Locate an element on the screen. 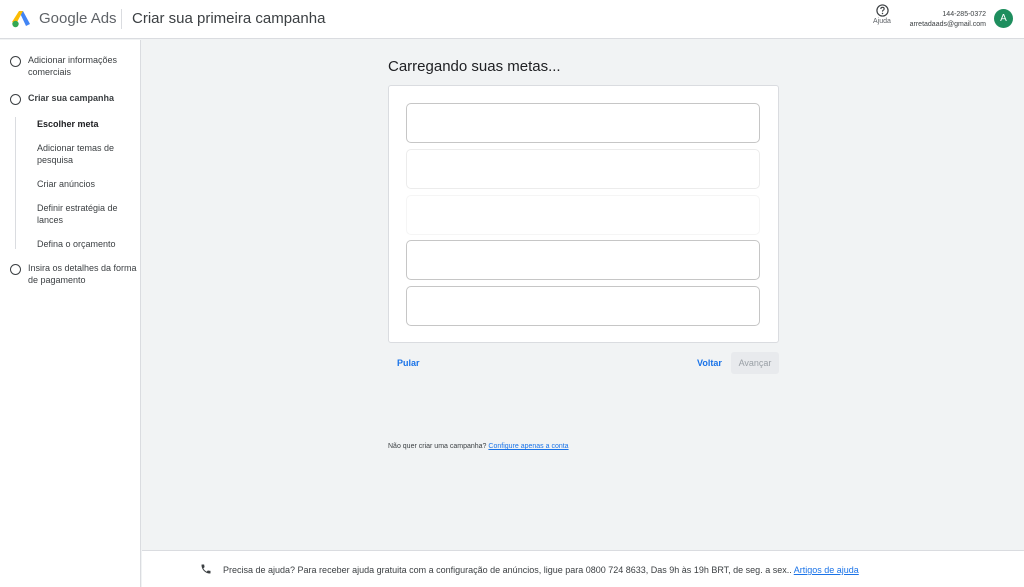 The height and width of the screenshot is (587, 1024). help-label: Ajuda is located at coordinates (882, 21).